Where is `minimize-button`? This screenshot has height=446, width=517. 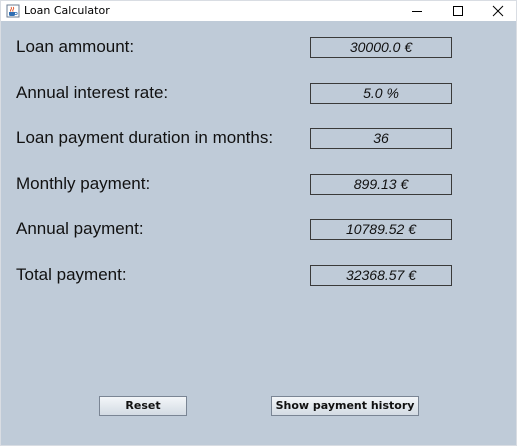 minimize-button is located at coordinates (417, 11).